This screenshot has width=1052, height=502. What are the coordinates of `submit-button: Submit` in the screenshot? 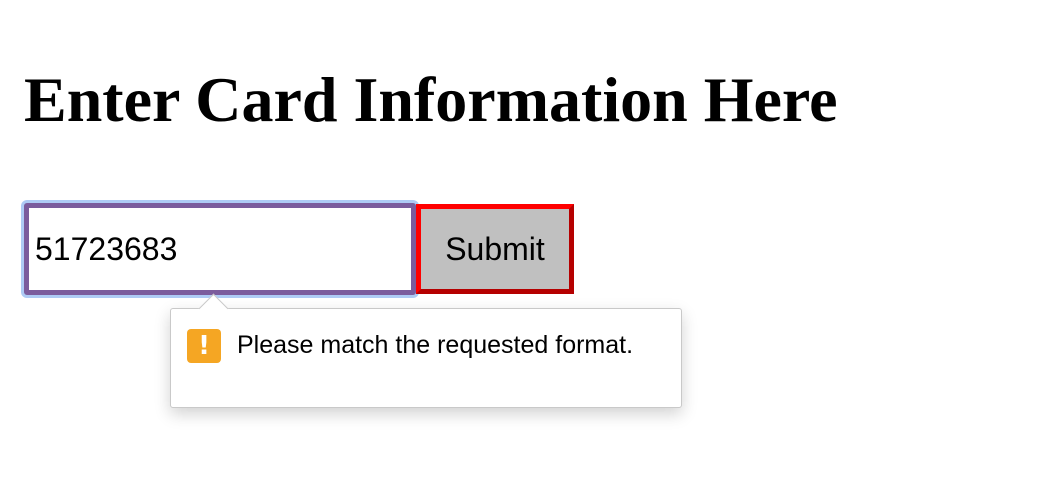 It's located at (495, 249).